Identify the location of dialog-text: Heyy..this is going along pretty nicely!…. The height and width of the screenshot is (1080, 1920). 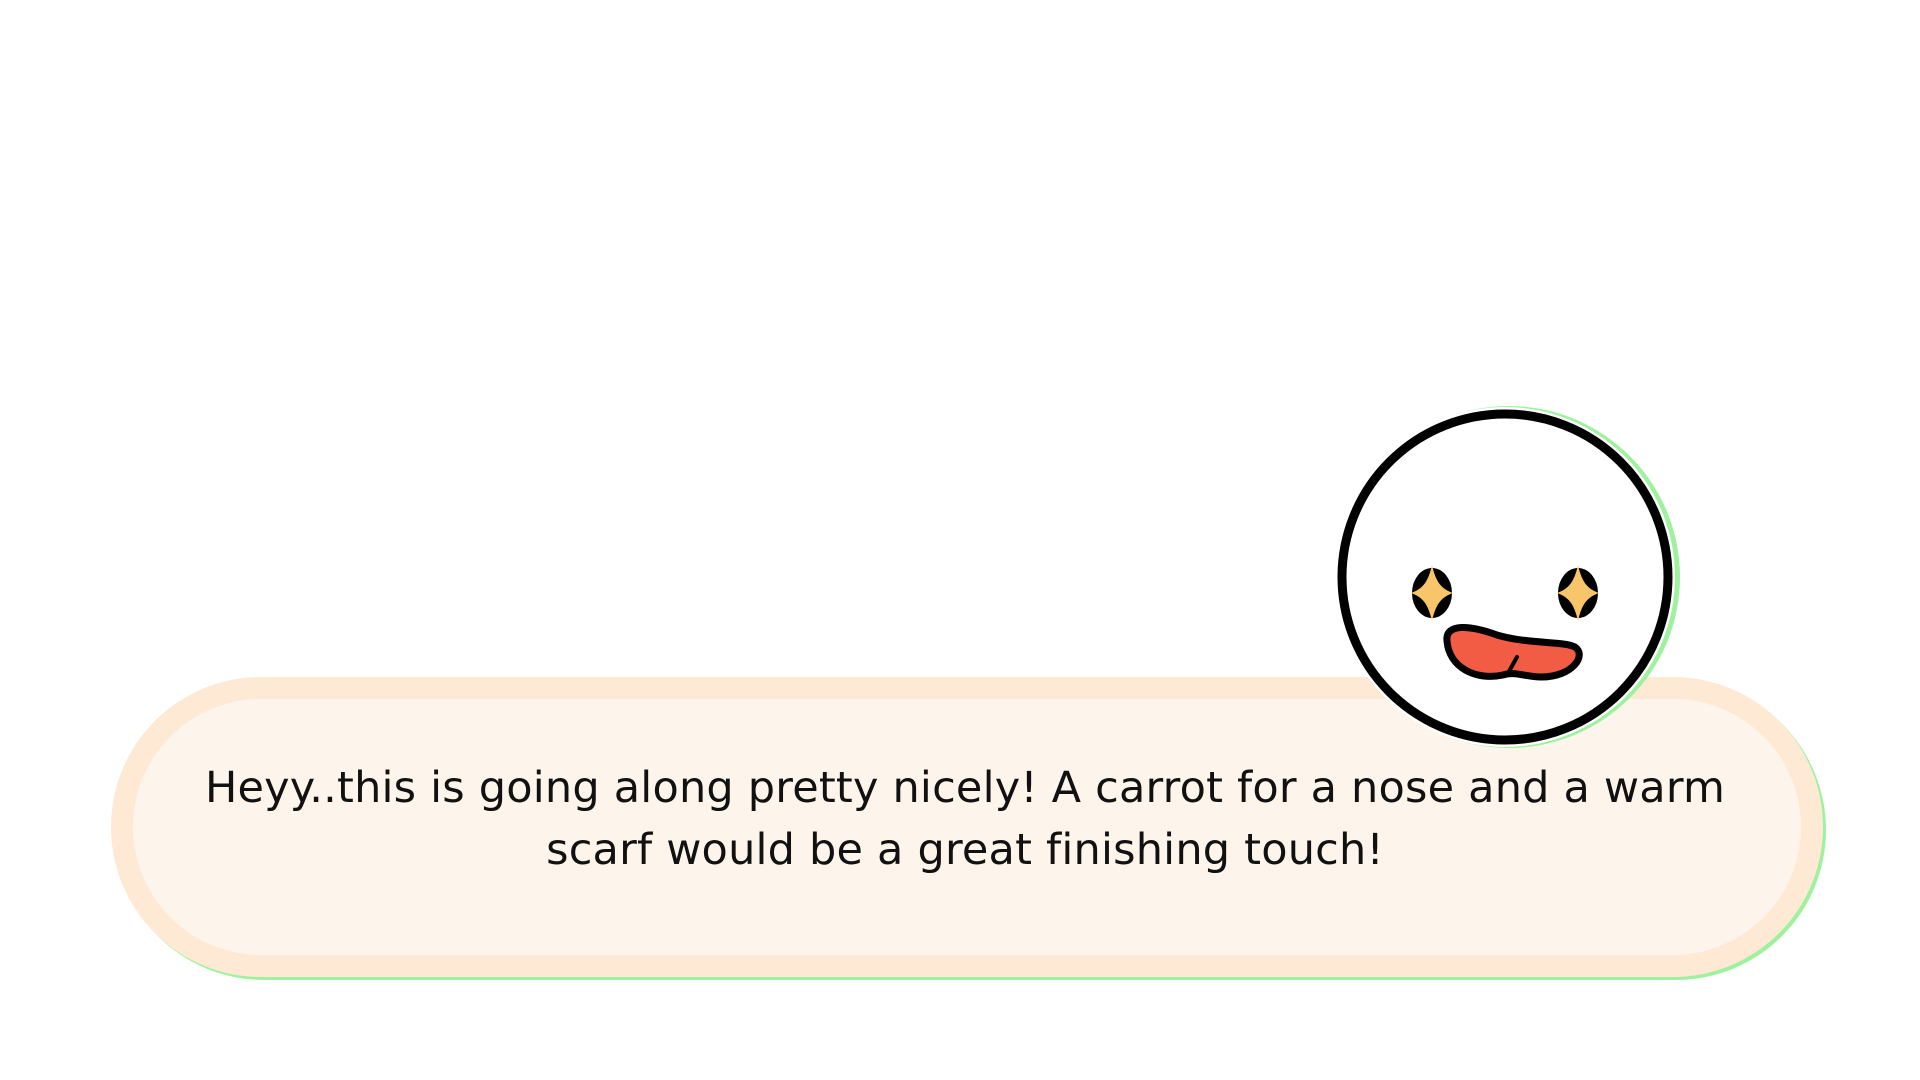
(965, 819).